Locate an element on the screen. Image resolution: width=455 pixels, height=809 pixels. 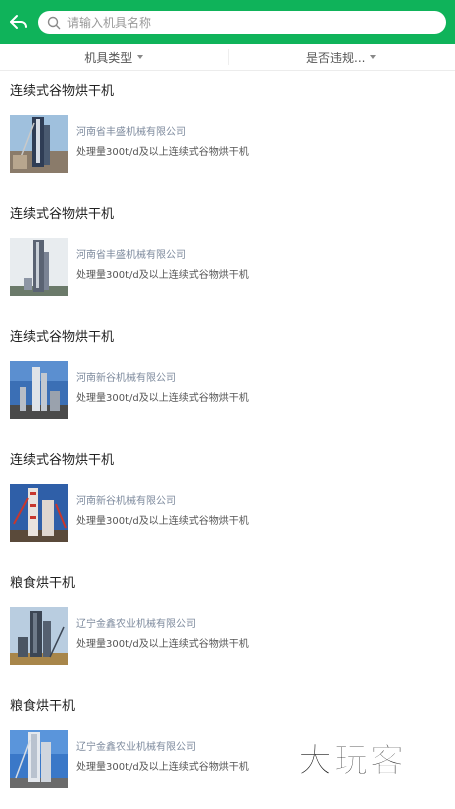
back-button is located at coordinates (19, 22).